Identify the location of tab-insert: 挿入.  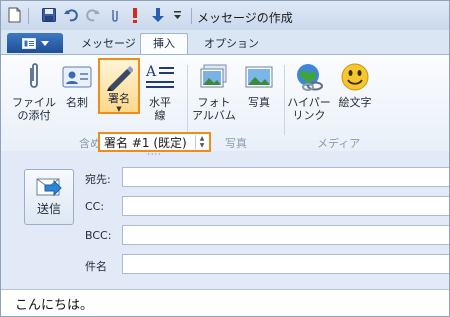
(164, 44).